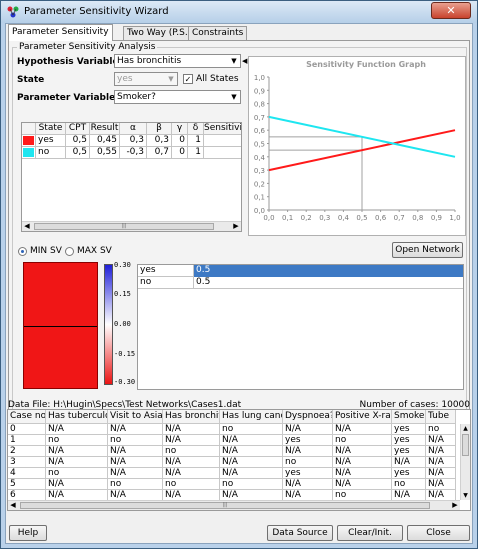 This screenshot has height=549, width=478. I want to click on column-header: Smoker?, so click(409, 417).